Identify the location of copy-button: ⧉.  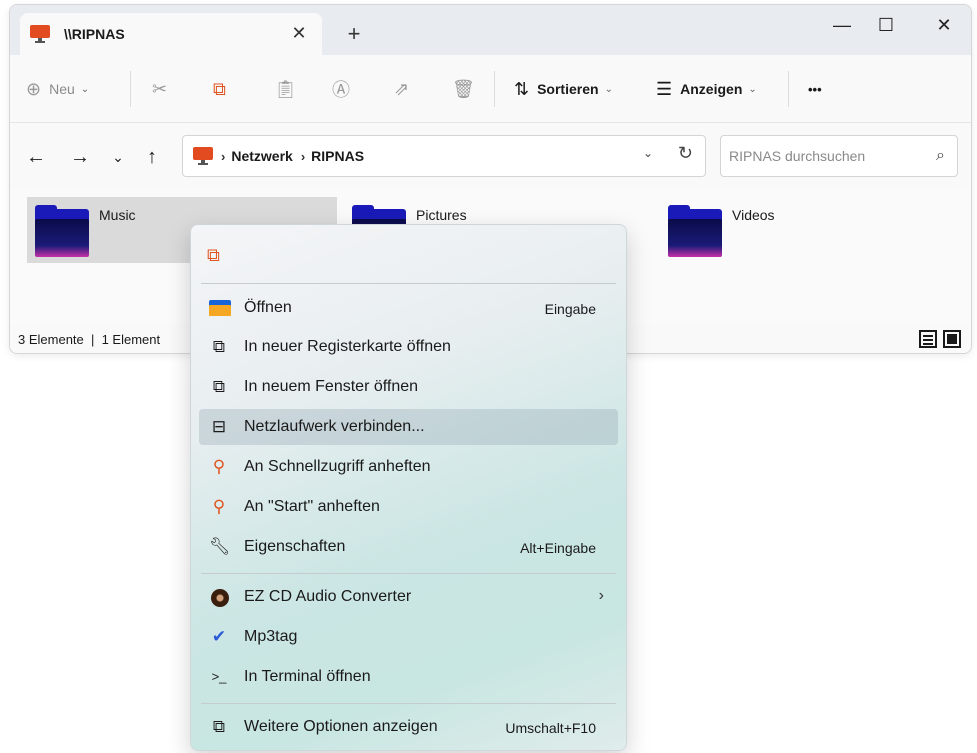
(219, 89).